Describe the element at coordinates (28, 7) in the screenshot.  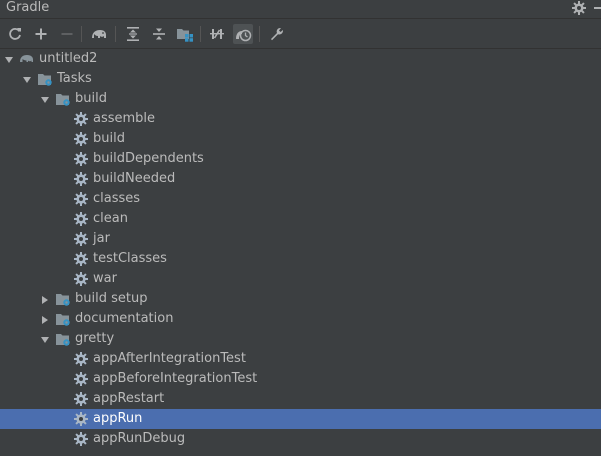
I see `tool-window-title: Gradle` at that location.